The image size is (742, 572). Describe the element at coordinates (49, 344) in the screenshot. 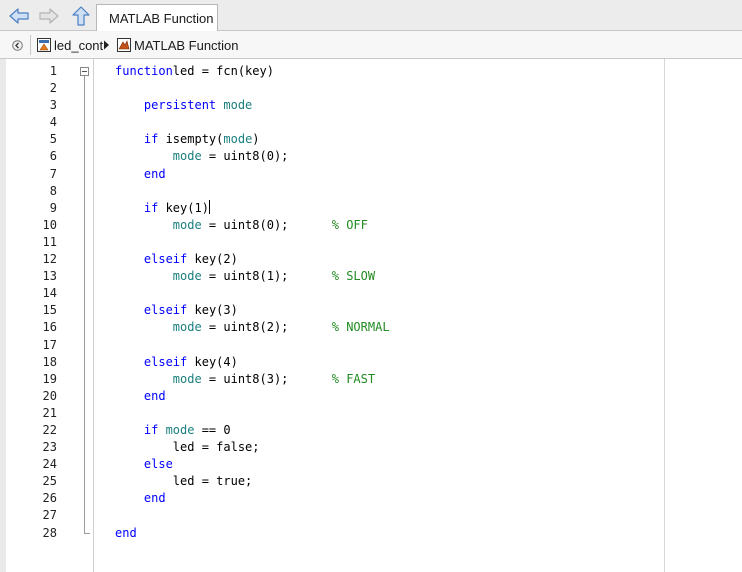

I see `line-number: 17` at that location.